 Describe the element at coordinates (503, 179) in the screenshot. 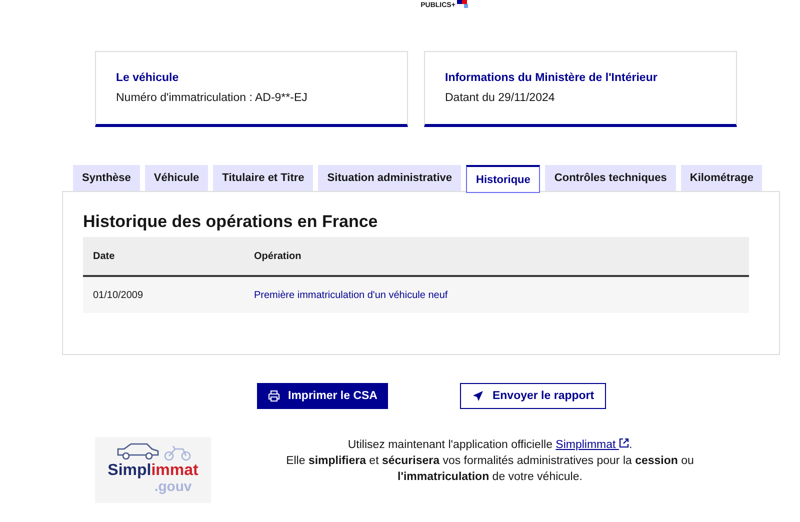

I see `tab: Historique` at that location.